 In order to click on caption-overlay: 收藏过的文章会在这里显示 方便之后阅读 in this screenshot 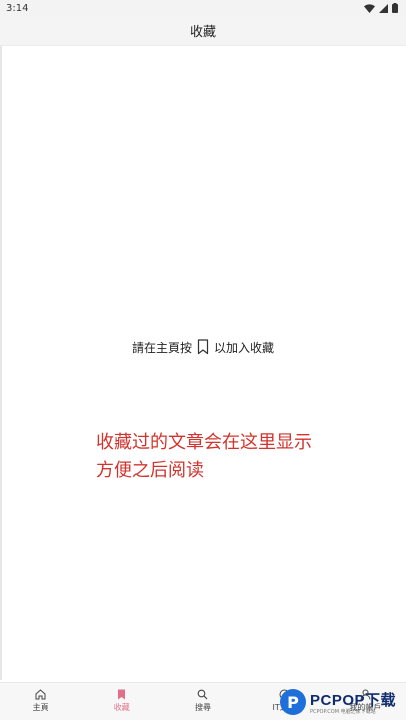, I will do `click(246, 456)`.